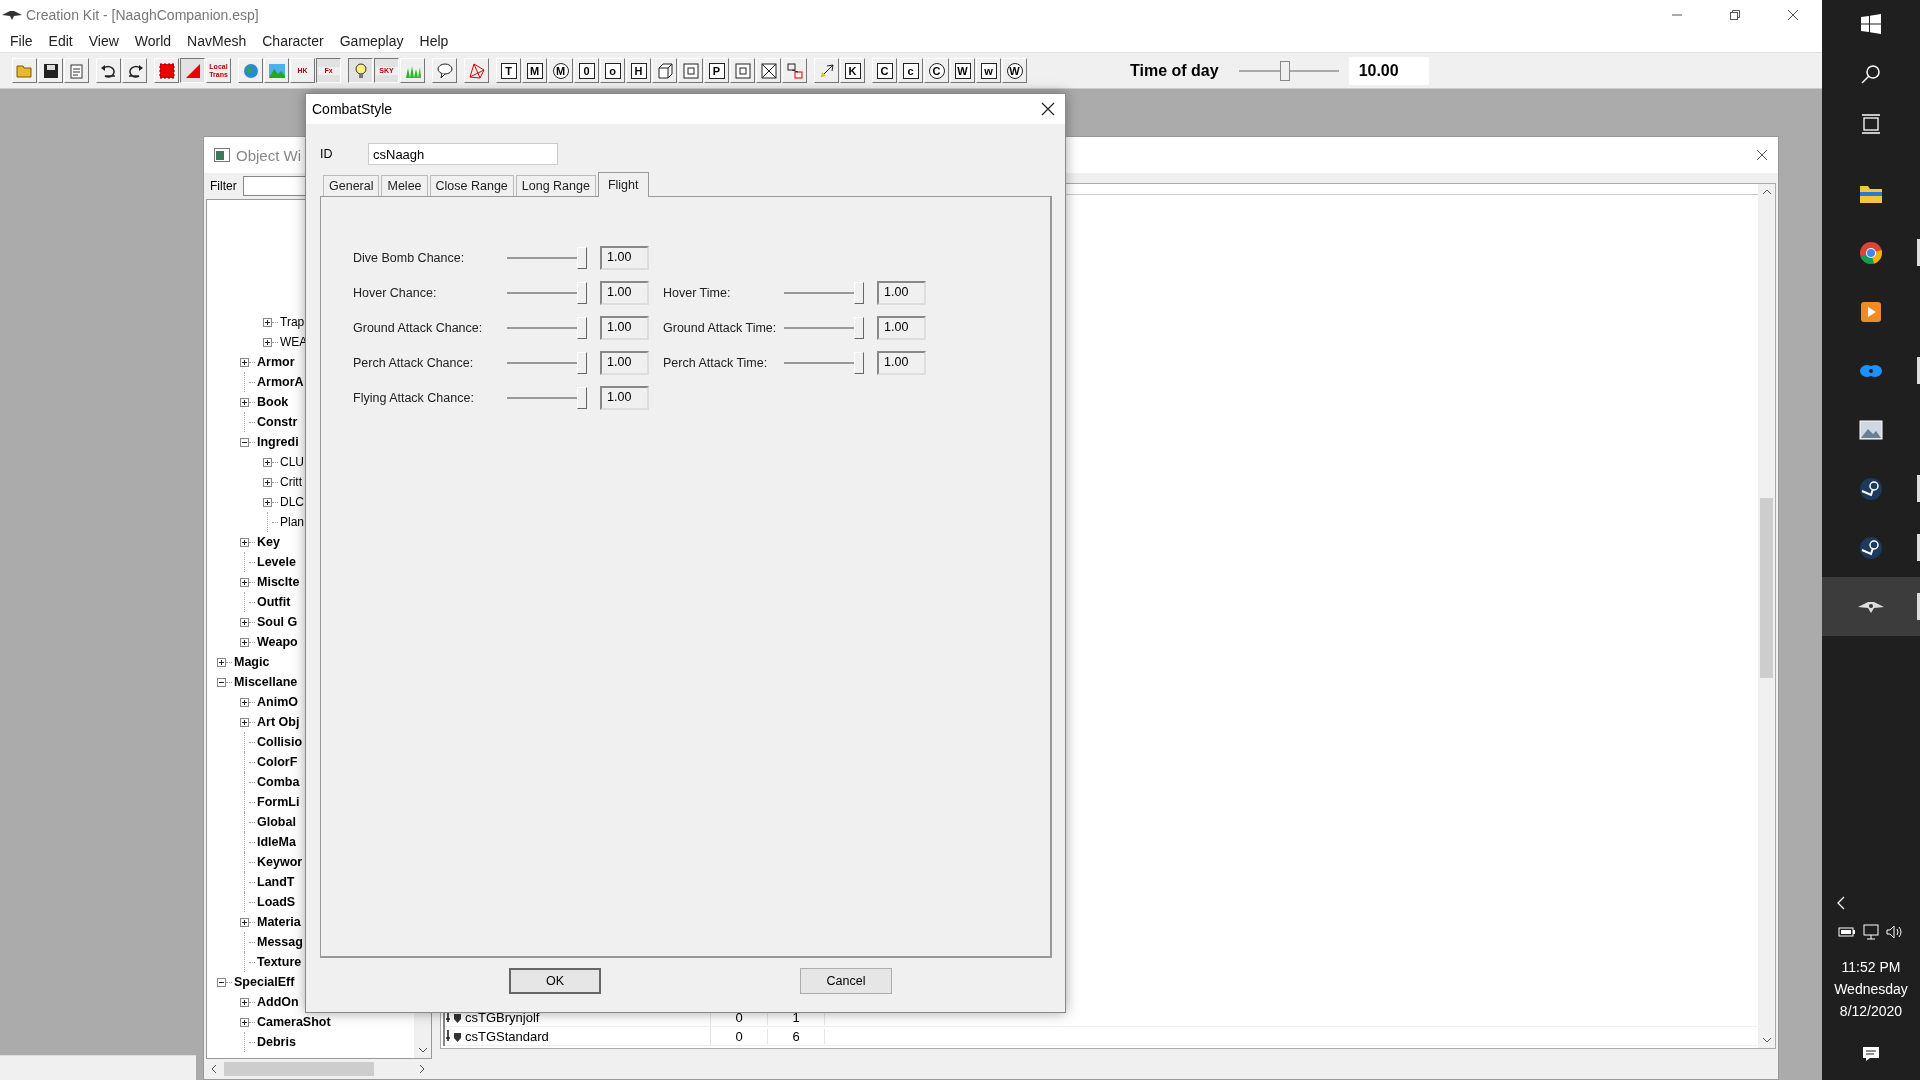 This screenshot has height=1080, width=1920. What do you see at coordinates (278, 582) in the screenshot?
I see `tree-item: MiscIte` at bounding box center [278, 582].